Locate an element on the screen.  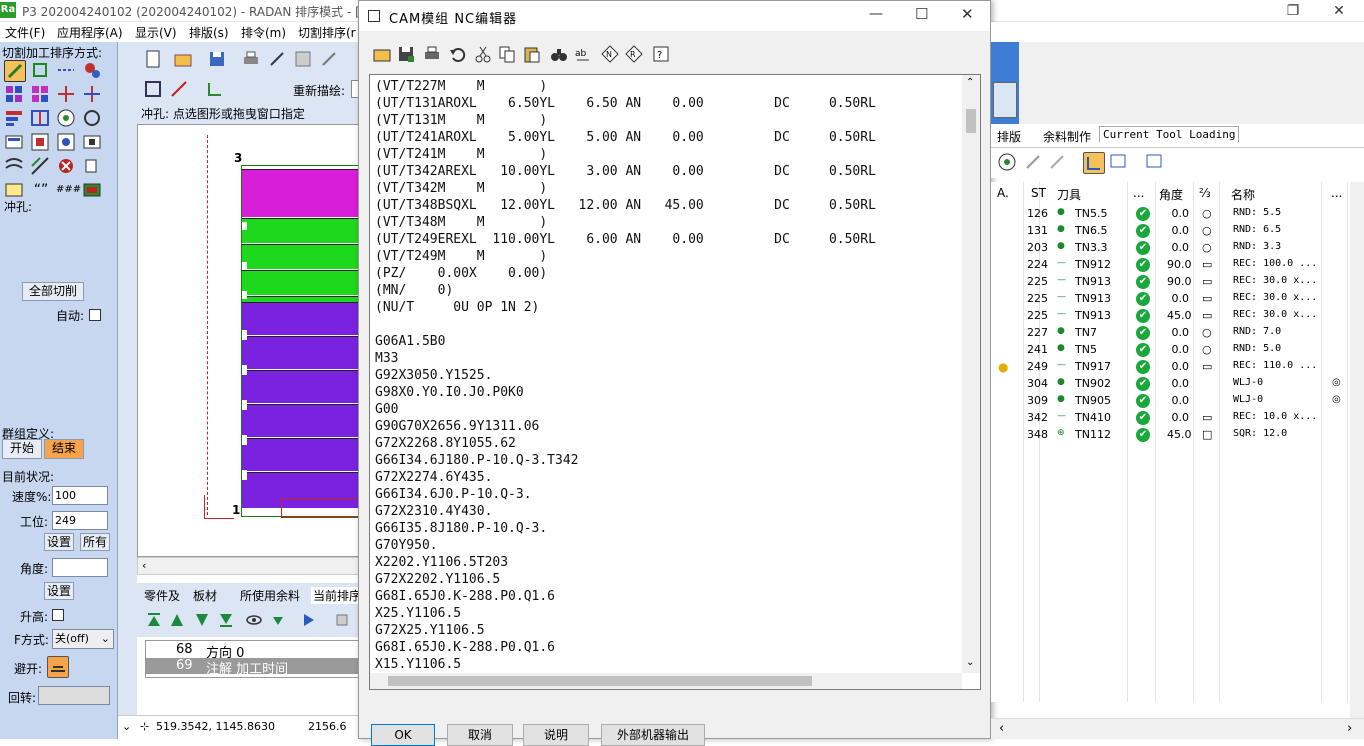
minimize-button: — is located at coordinates (876, 14).